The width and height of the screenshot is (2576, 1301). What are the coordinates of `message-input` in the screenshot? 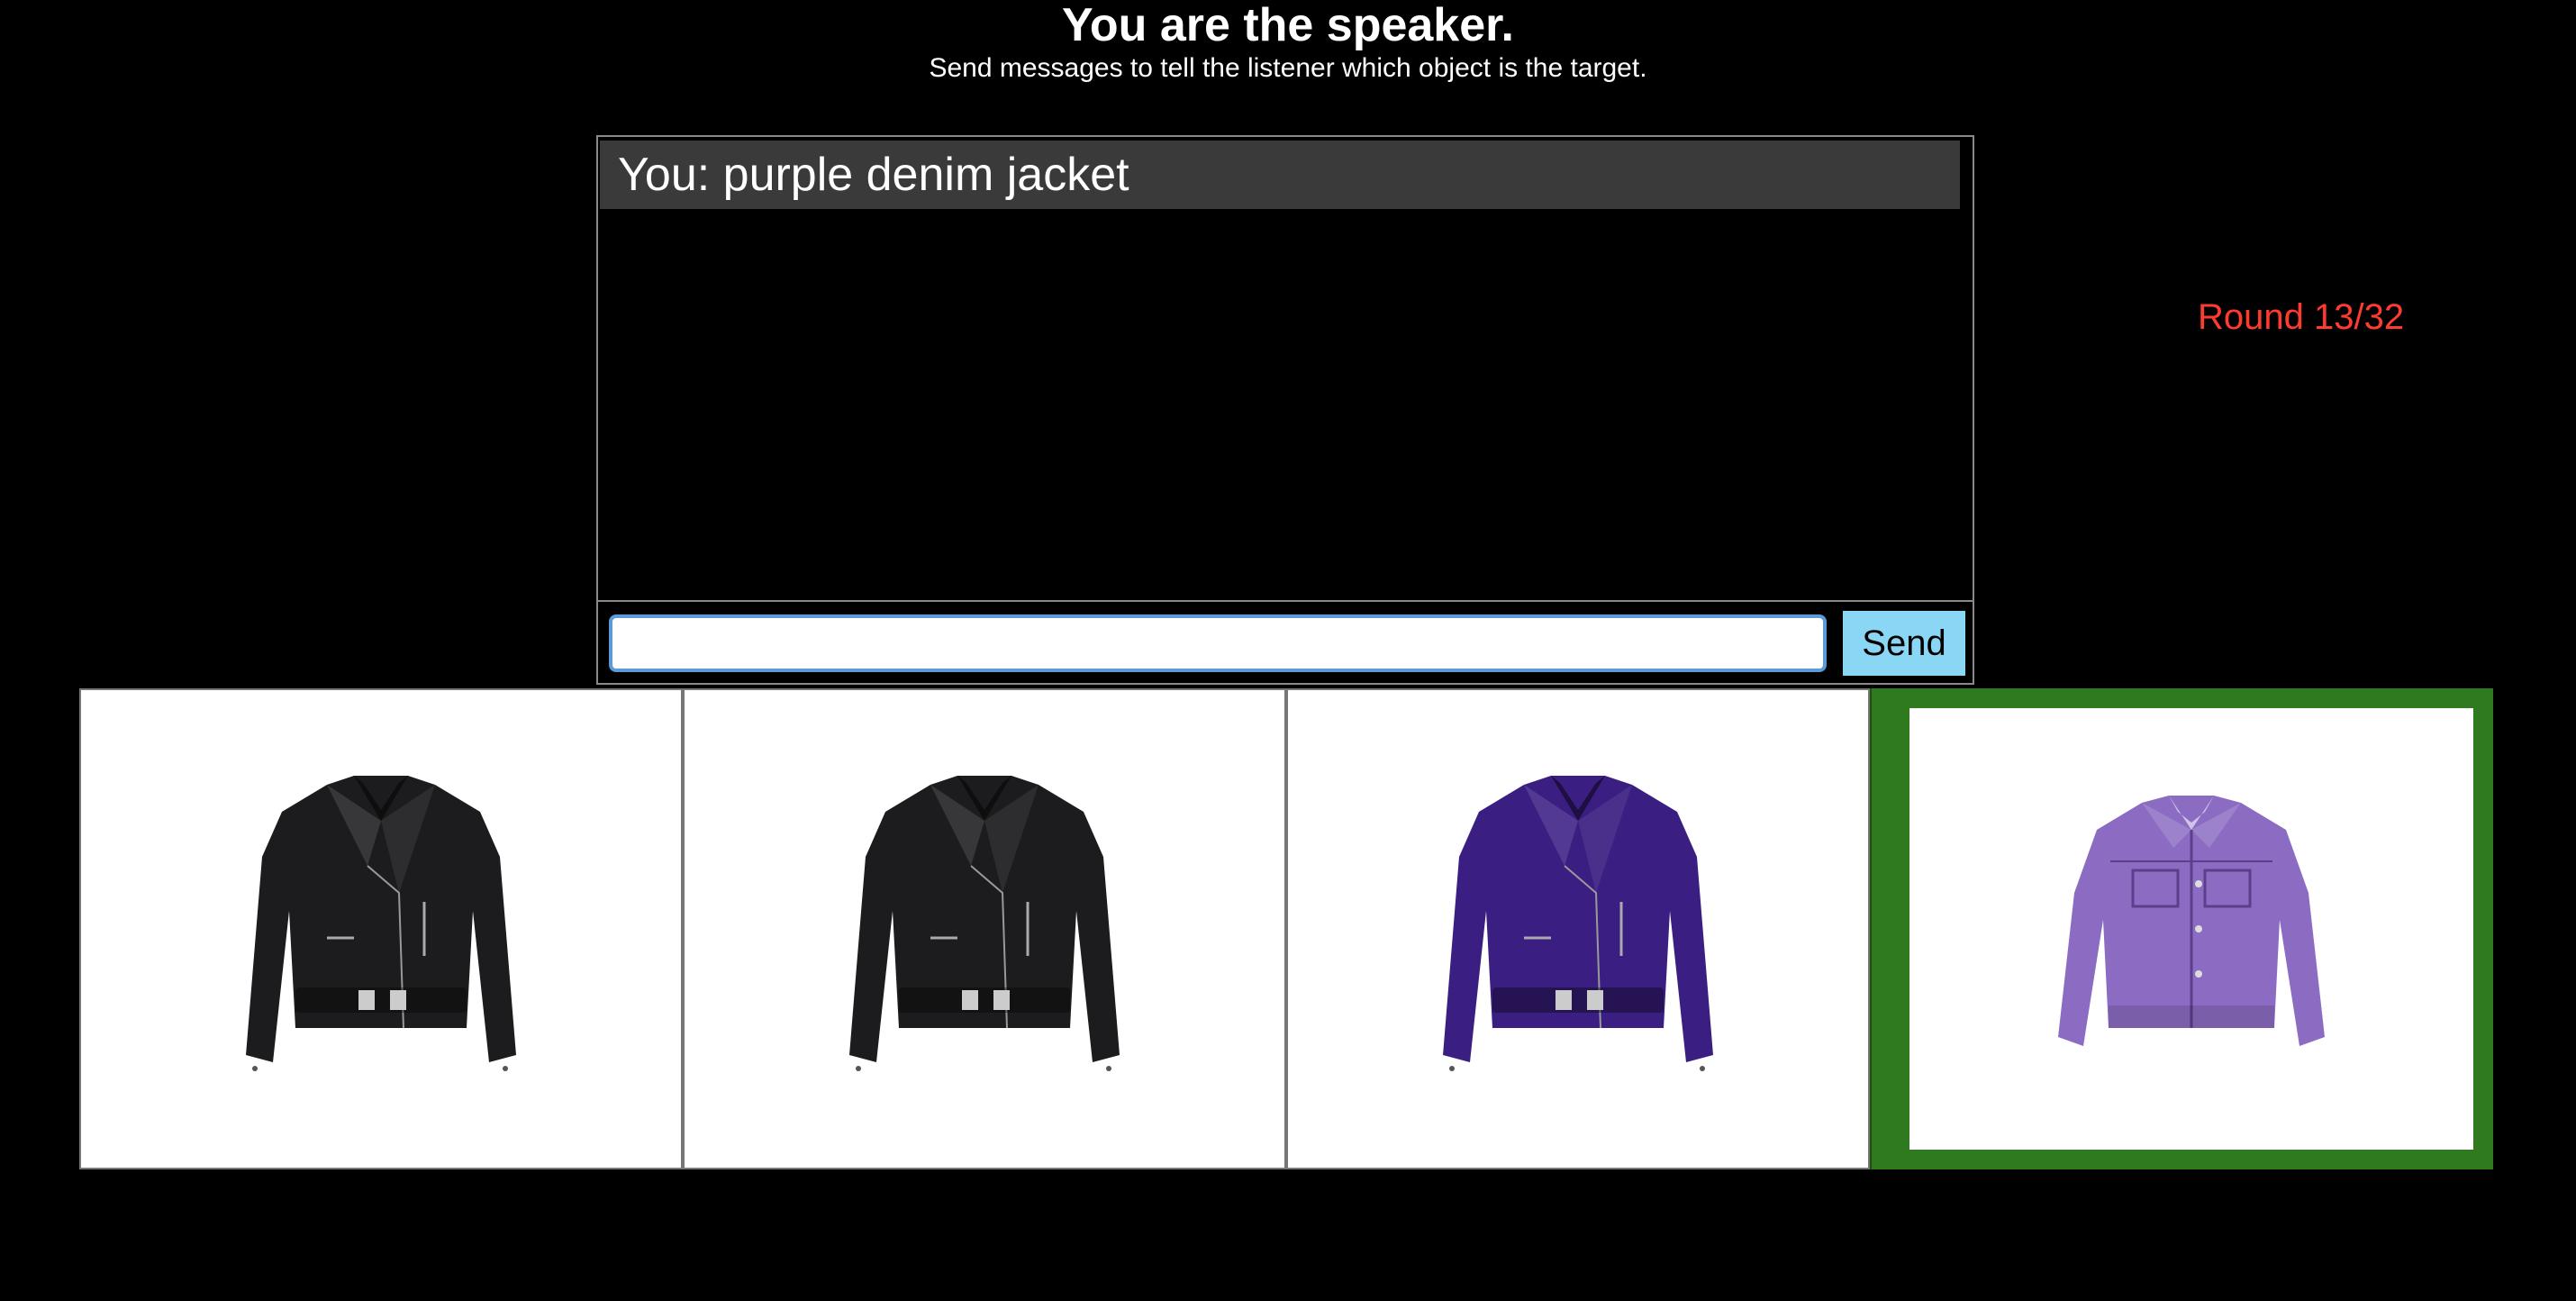 It's located at (1218, 643).